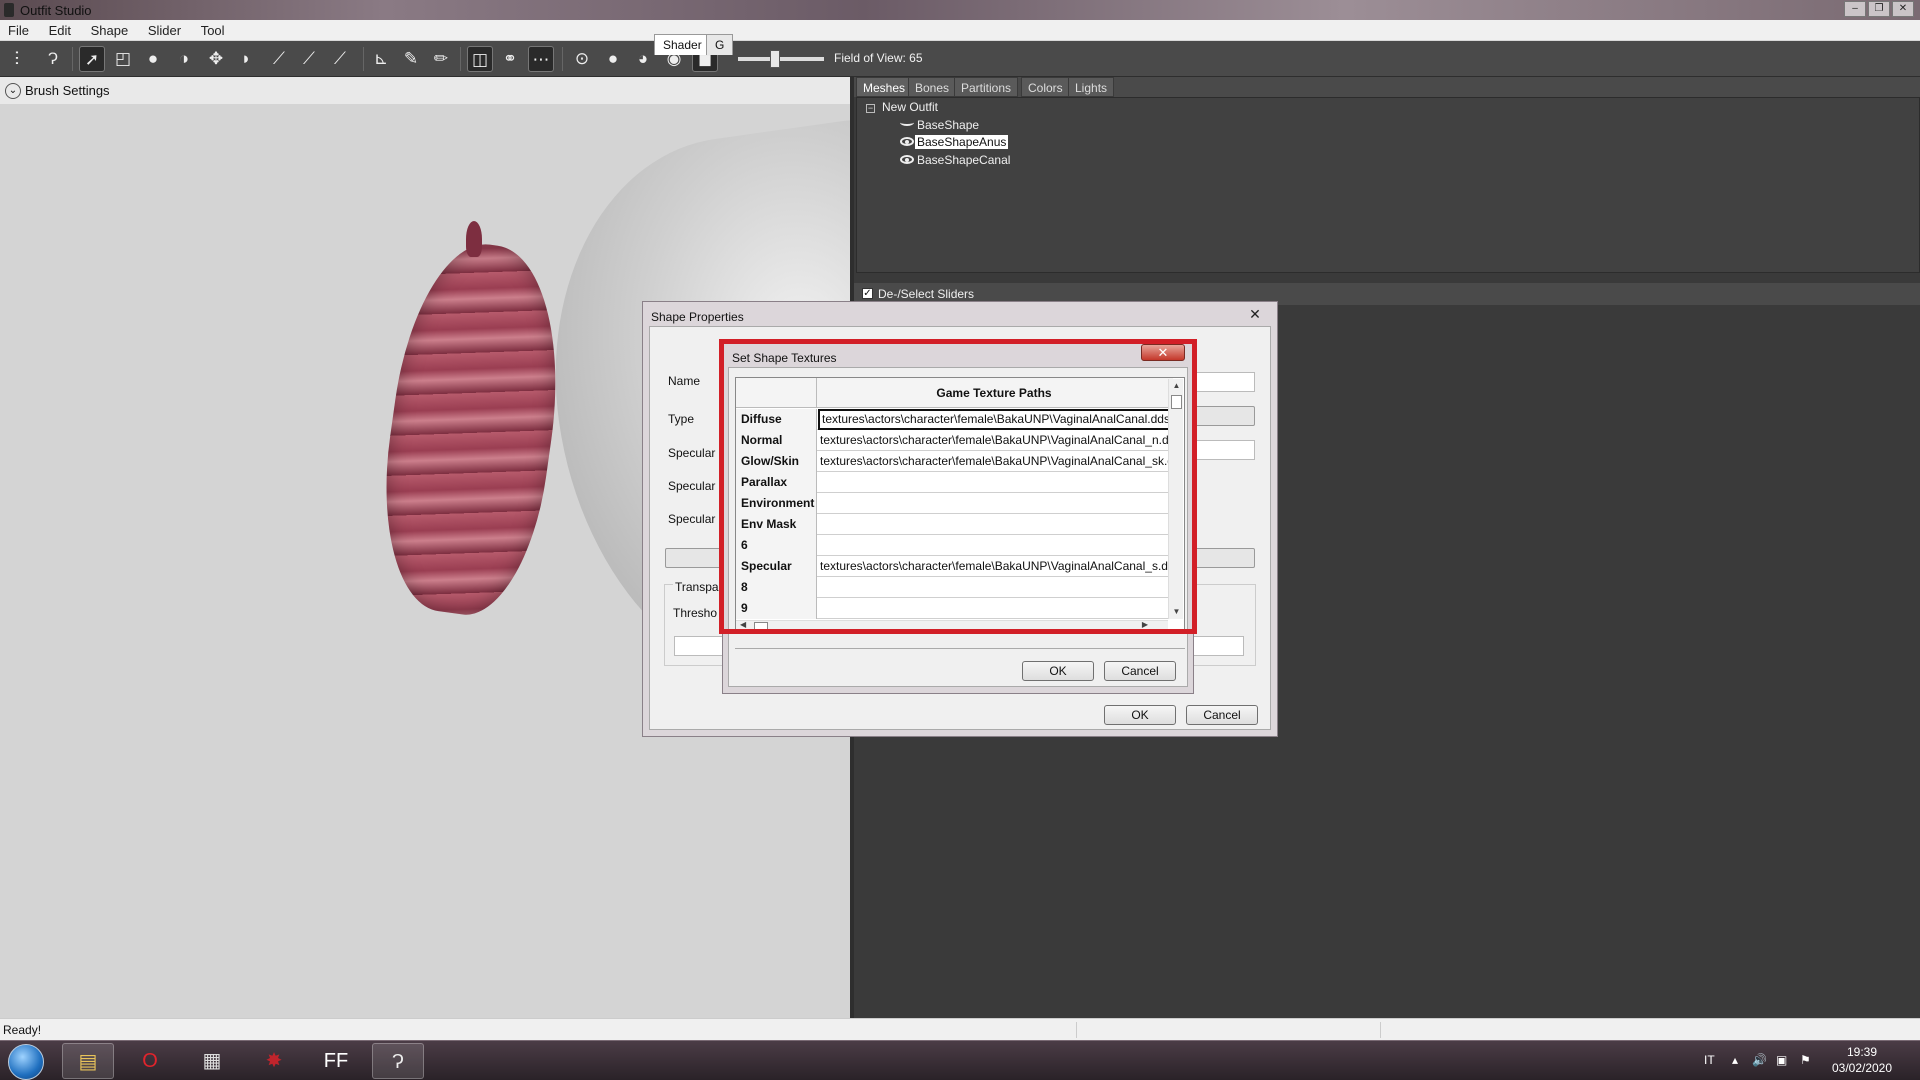 The height and width of the screenshot is (1080, 1920). What do you see at coordinates (53, 59) in the screenshot?
I see `brush-alt-icon: Ɂ` at bounding box center [53, 59].